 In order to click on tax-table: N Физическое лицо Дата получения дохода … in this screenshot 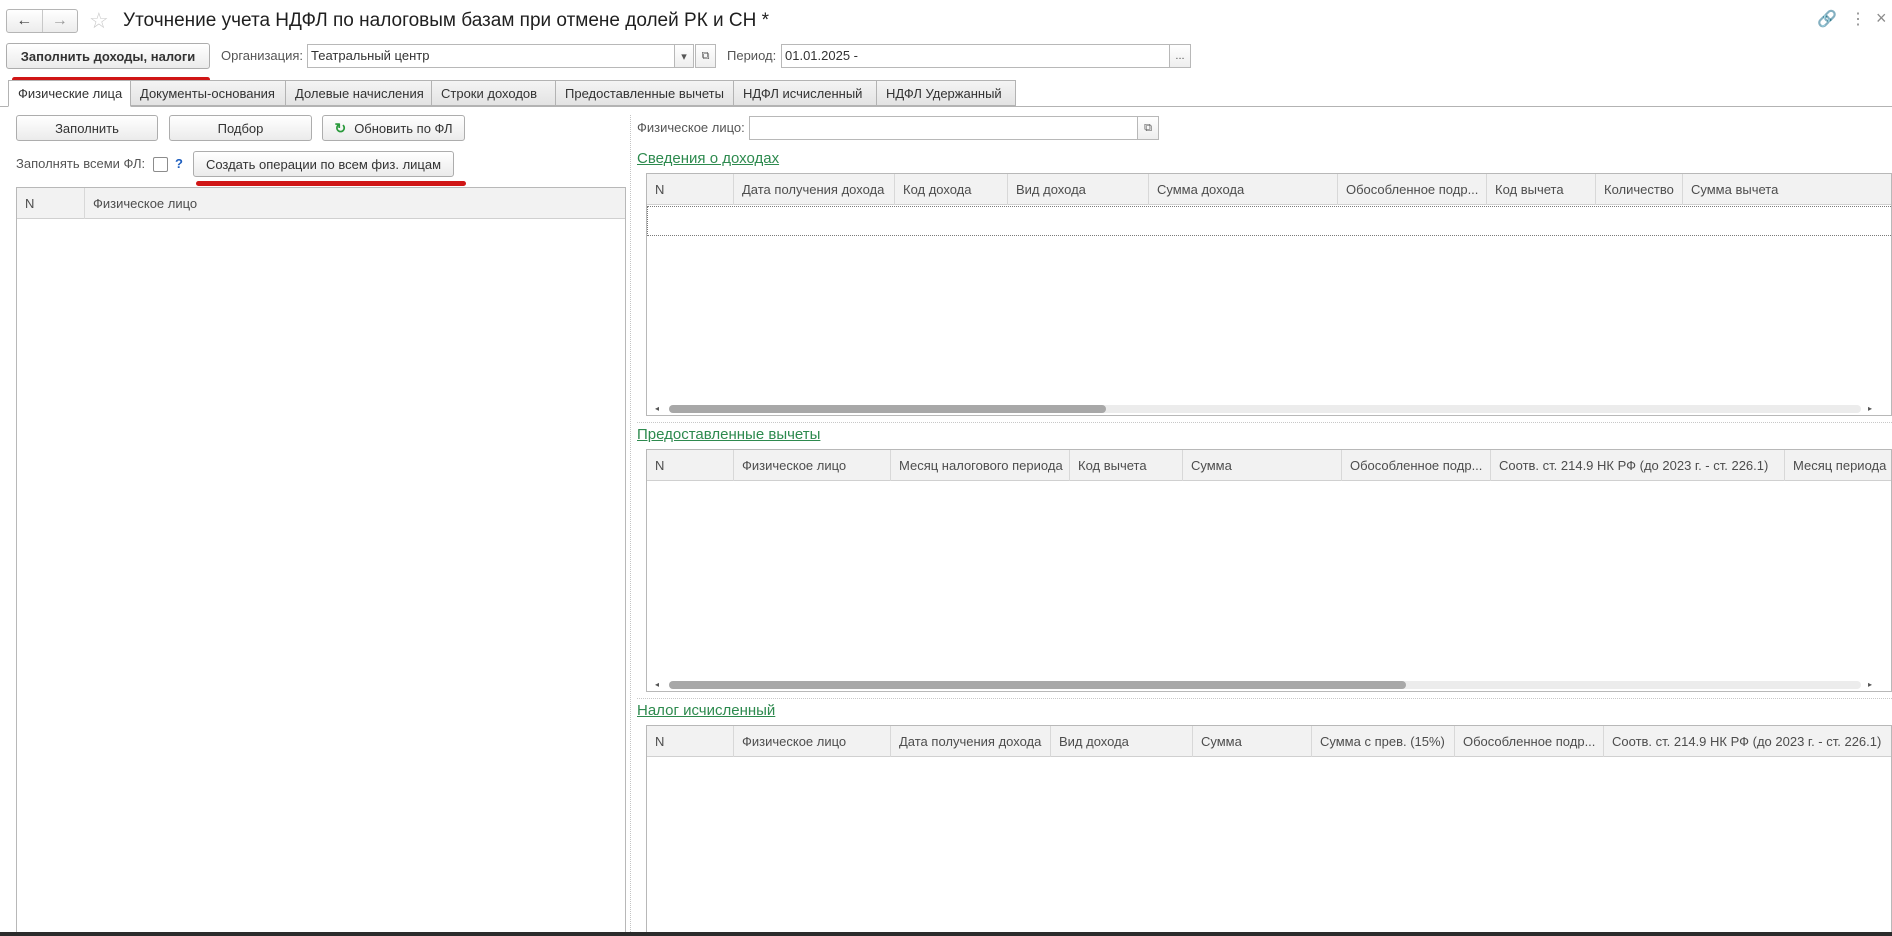, I will do `click(1269, 830)`.